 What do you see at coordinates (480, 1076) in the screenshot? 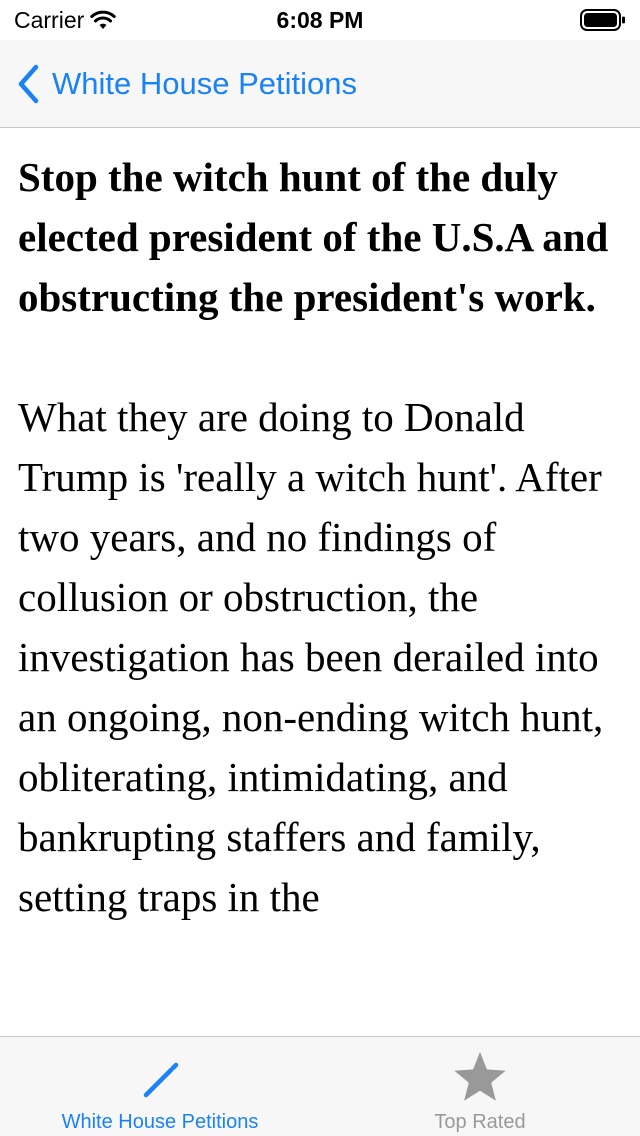
I see `star-icon` at bounding box center [480, 1076].